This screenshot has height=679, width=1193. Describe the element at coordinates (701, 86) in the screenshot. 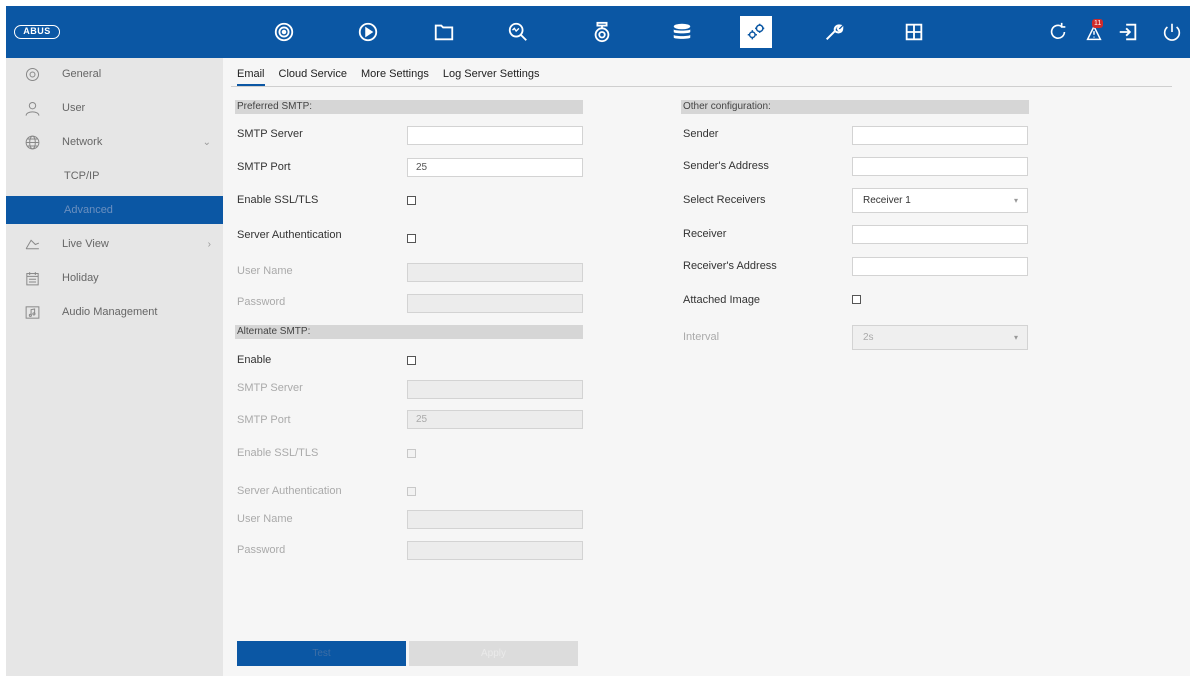

I see `tab-divider` at that location.